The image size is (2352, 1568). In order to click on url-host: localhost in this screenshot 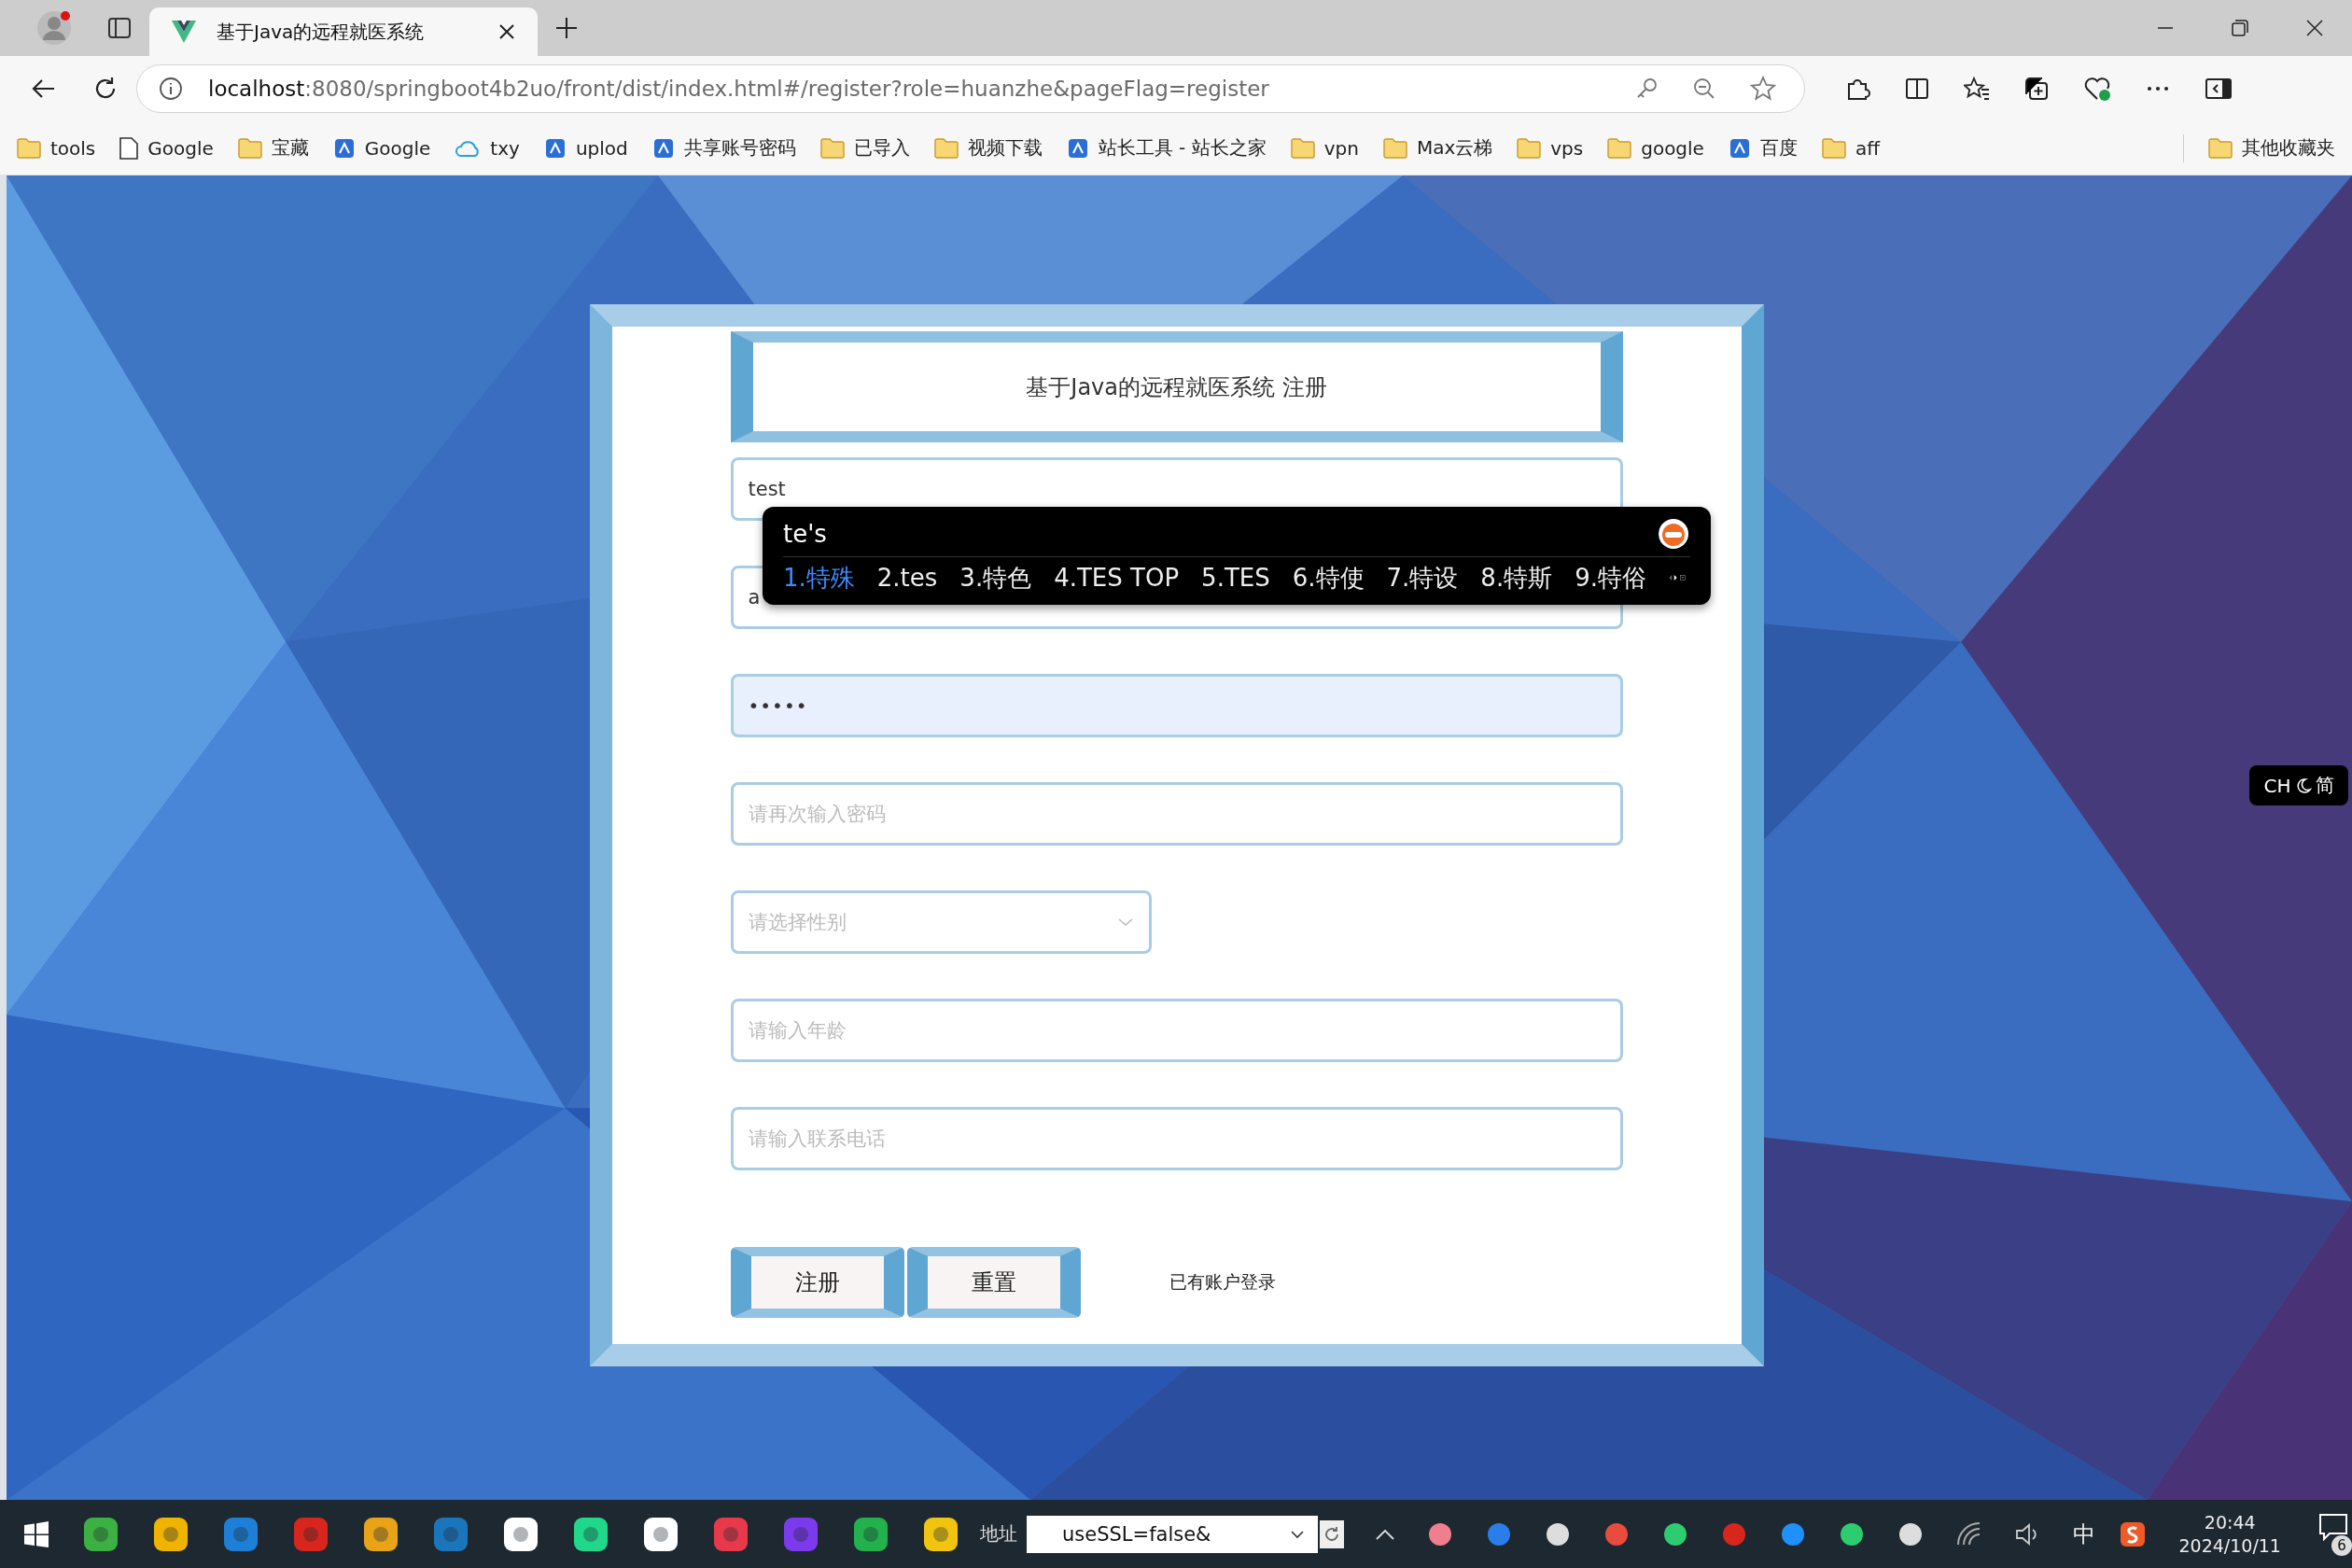, I will do `click(256, 89)`.